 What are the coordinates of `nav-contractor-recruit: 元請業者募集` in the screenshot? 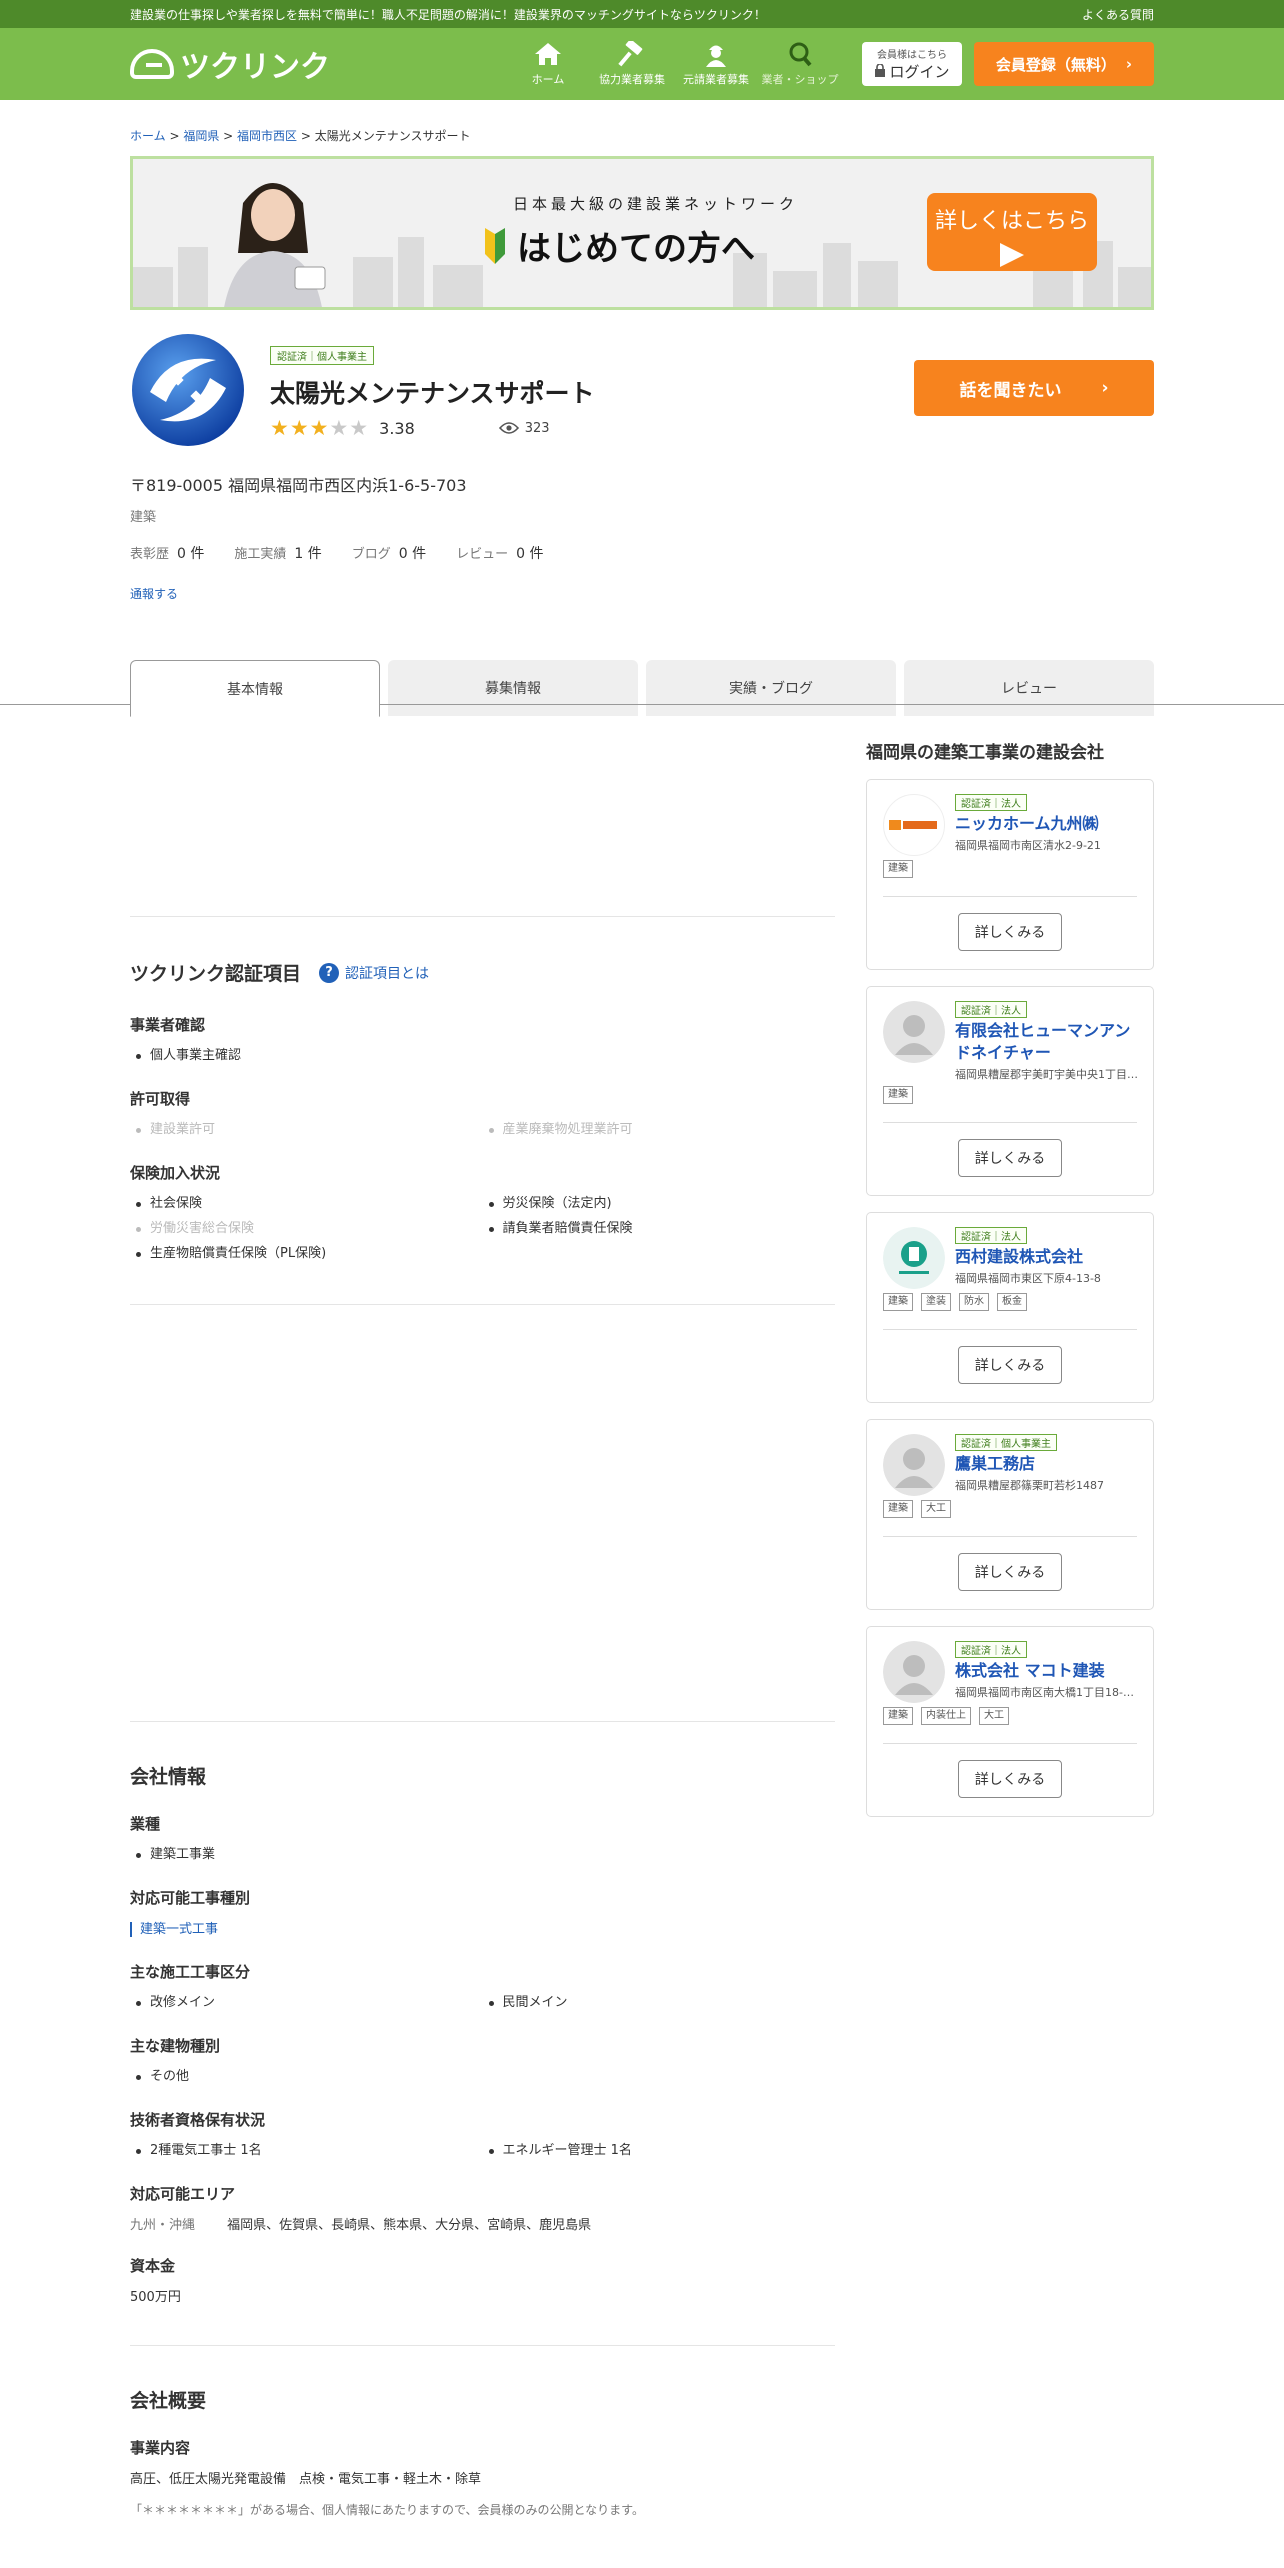 It's located at (716, 64).